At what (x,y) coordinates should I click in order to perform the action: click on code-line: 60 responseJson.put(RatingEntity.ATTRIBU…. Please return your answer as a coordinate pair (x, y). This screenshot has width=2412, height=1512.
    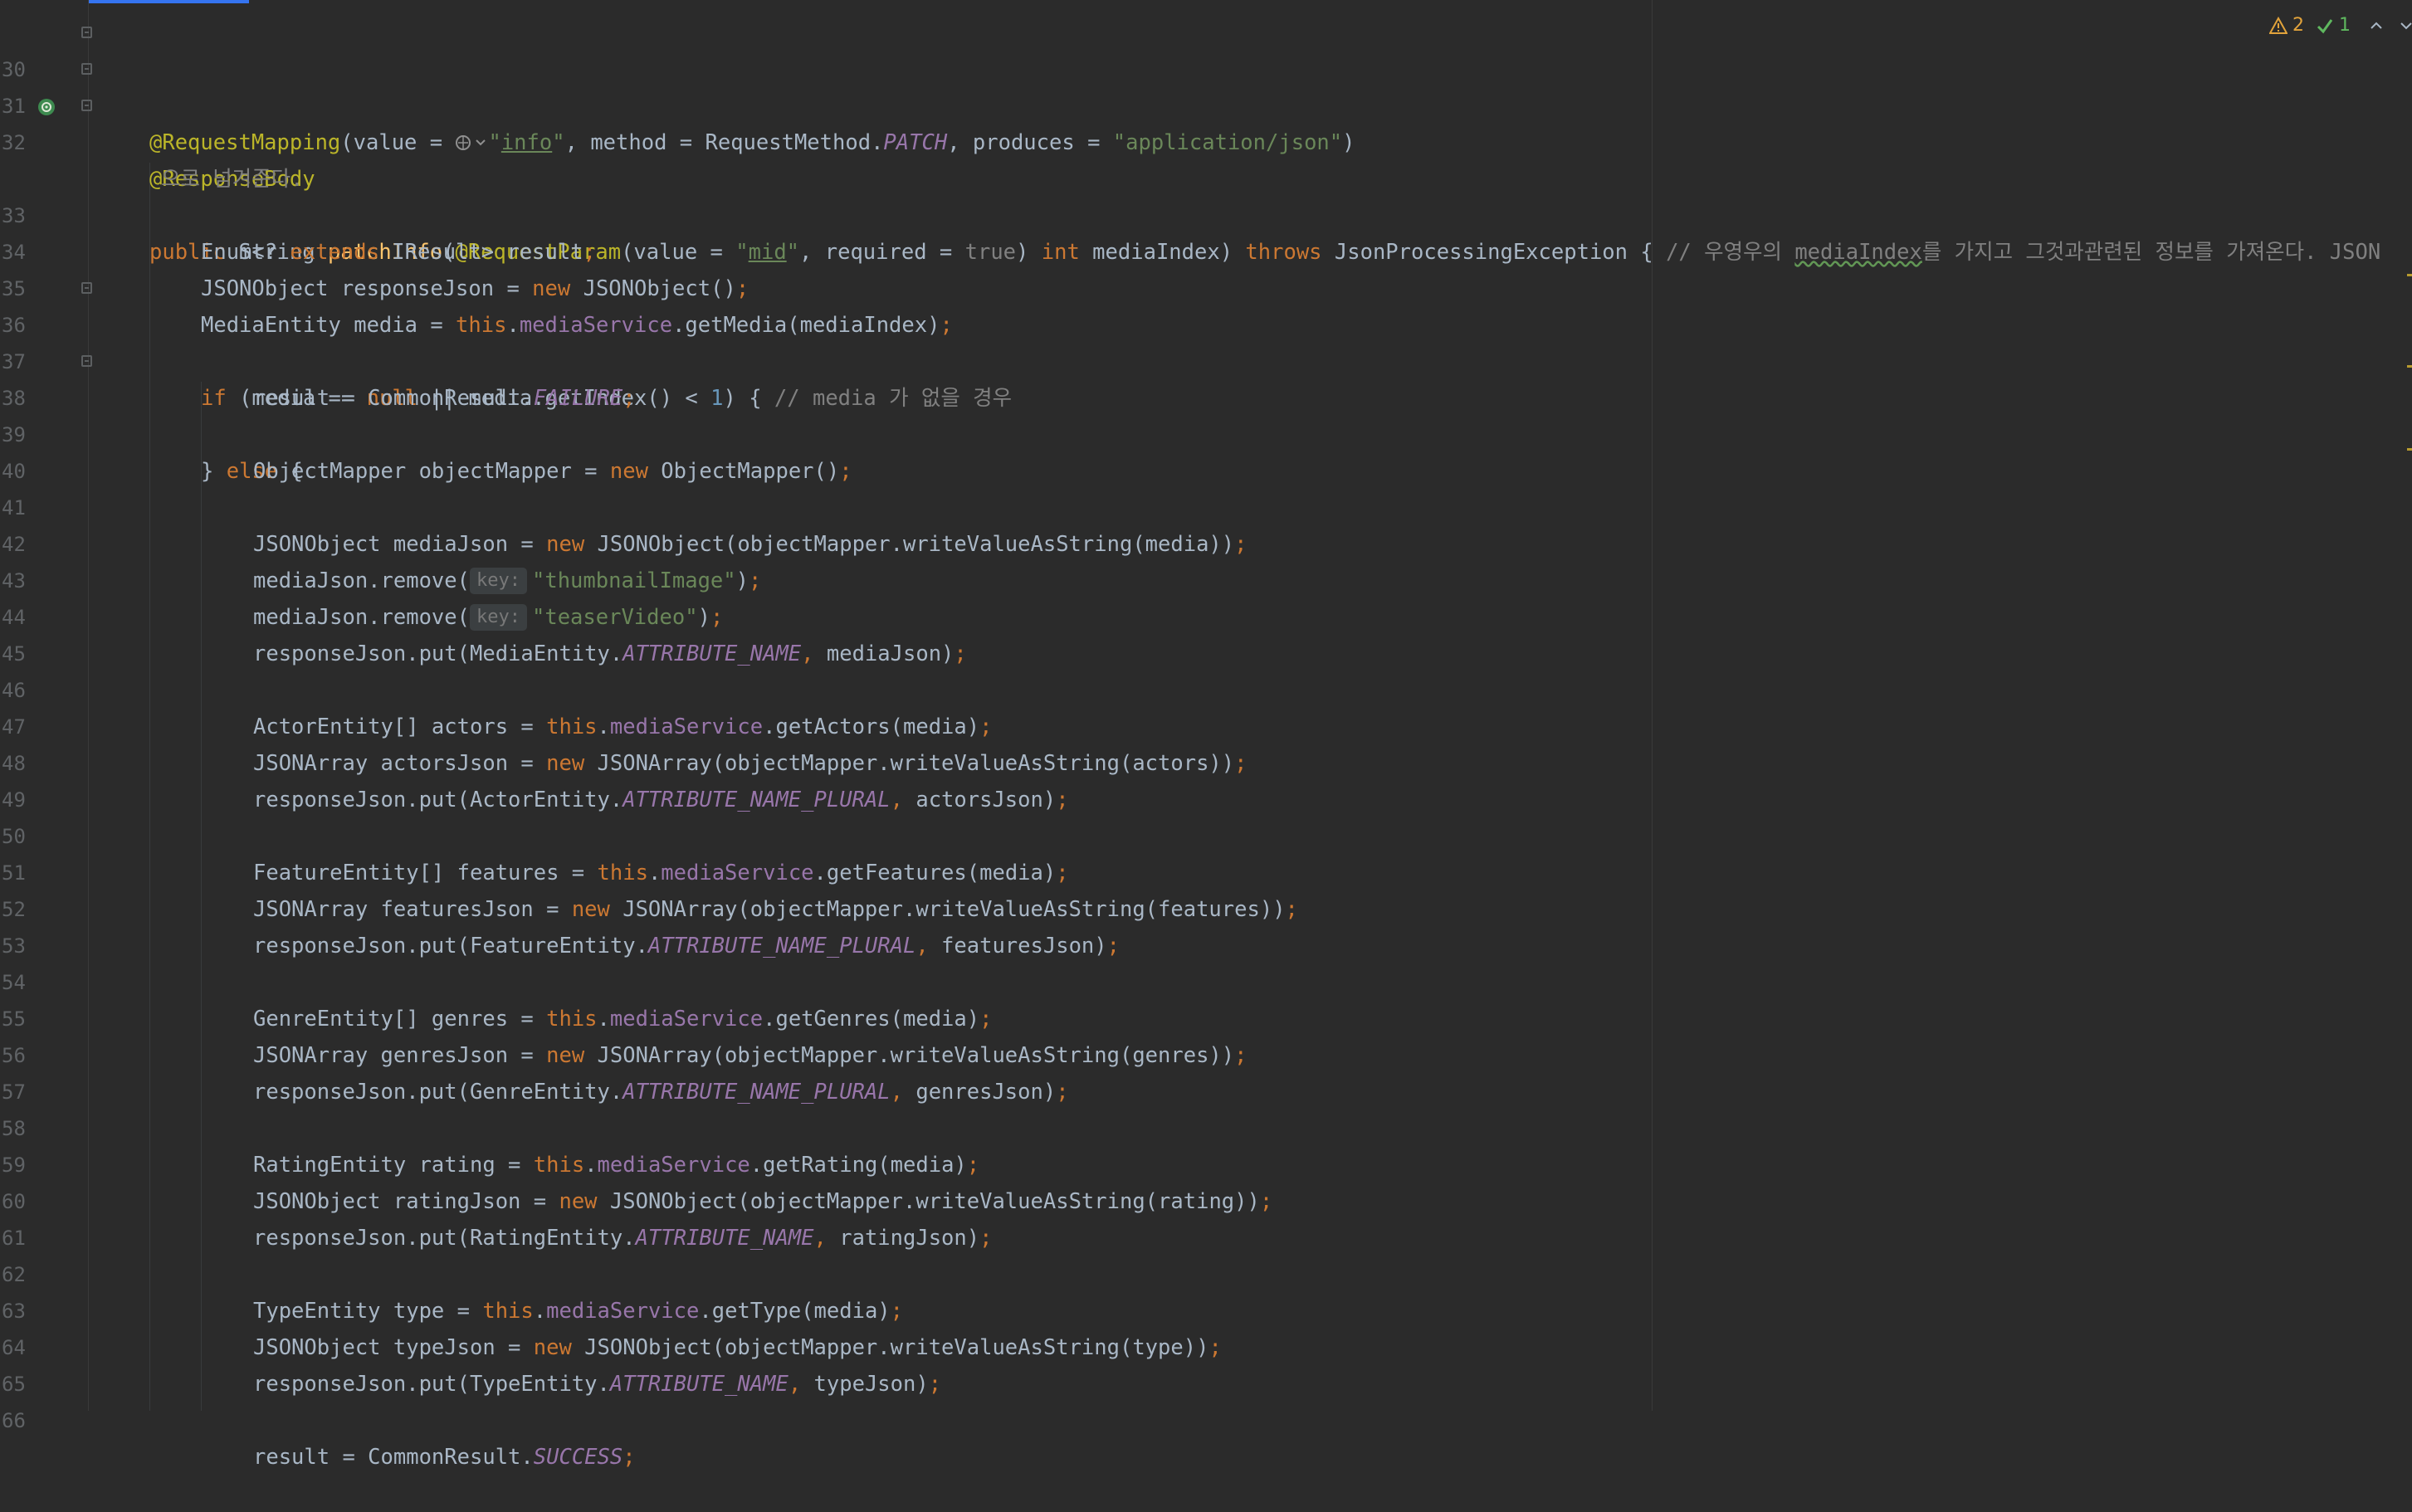
    Looking at the image, I should click on (1206, 1199).